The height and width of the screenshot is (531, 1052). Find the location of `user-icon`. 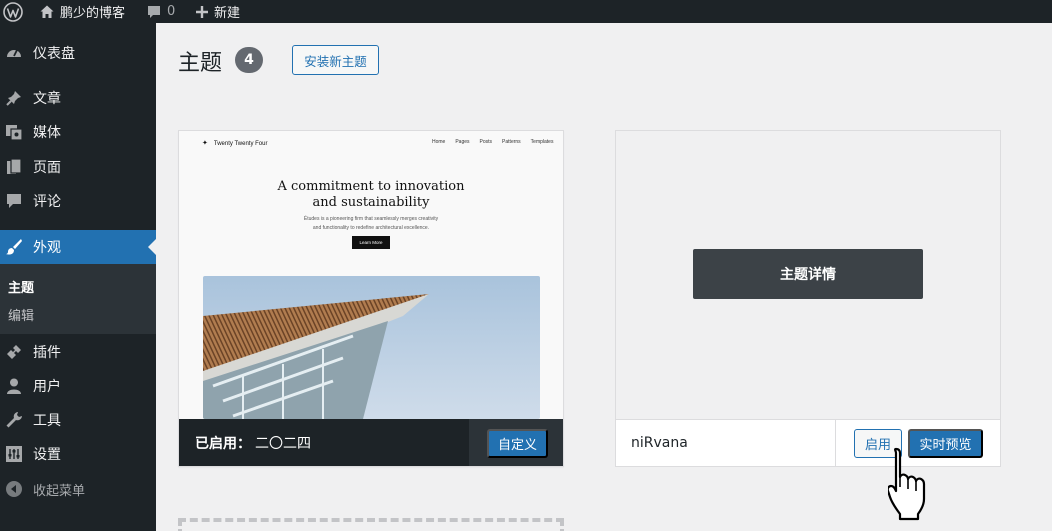

user-icon is located at coordinates (14, 386).